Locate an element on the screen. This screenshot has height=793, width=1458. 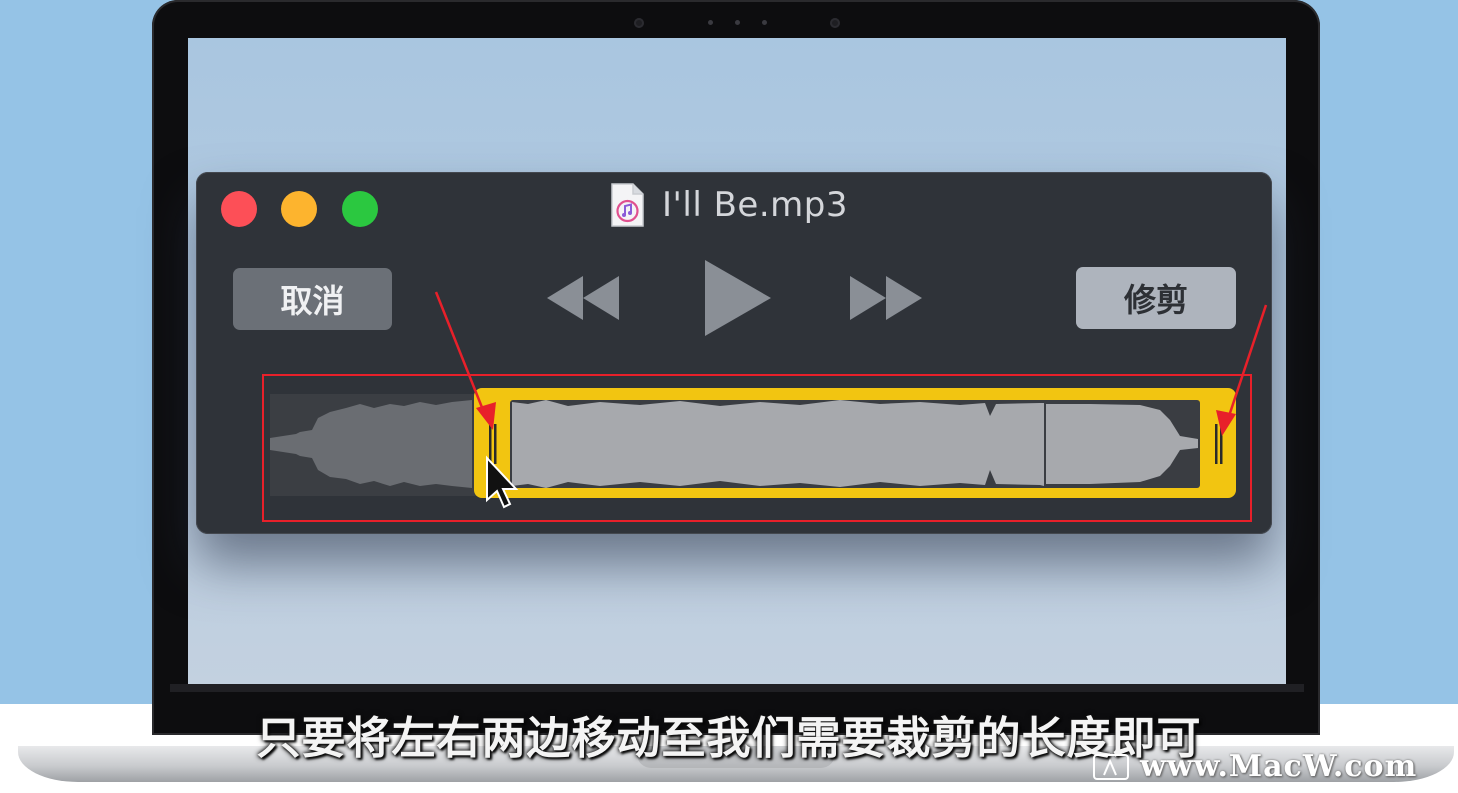
camera-lens is located at coordinates (737, 22).